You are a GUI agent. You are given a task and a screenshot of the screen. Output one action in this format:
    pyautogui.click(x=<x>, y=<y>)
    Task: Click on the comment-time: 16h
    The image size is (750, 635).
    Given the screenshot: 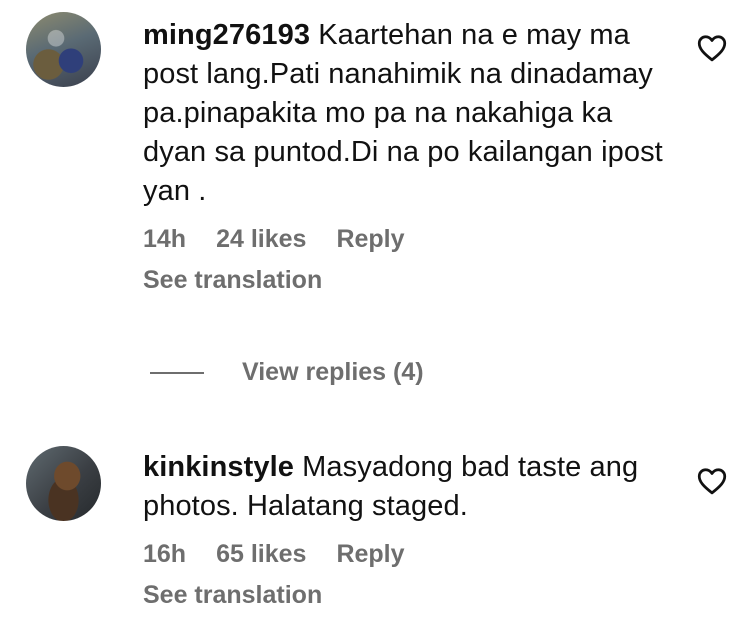 What is the action you would take?
    pyautogui.click(x=165, y=554)
    